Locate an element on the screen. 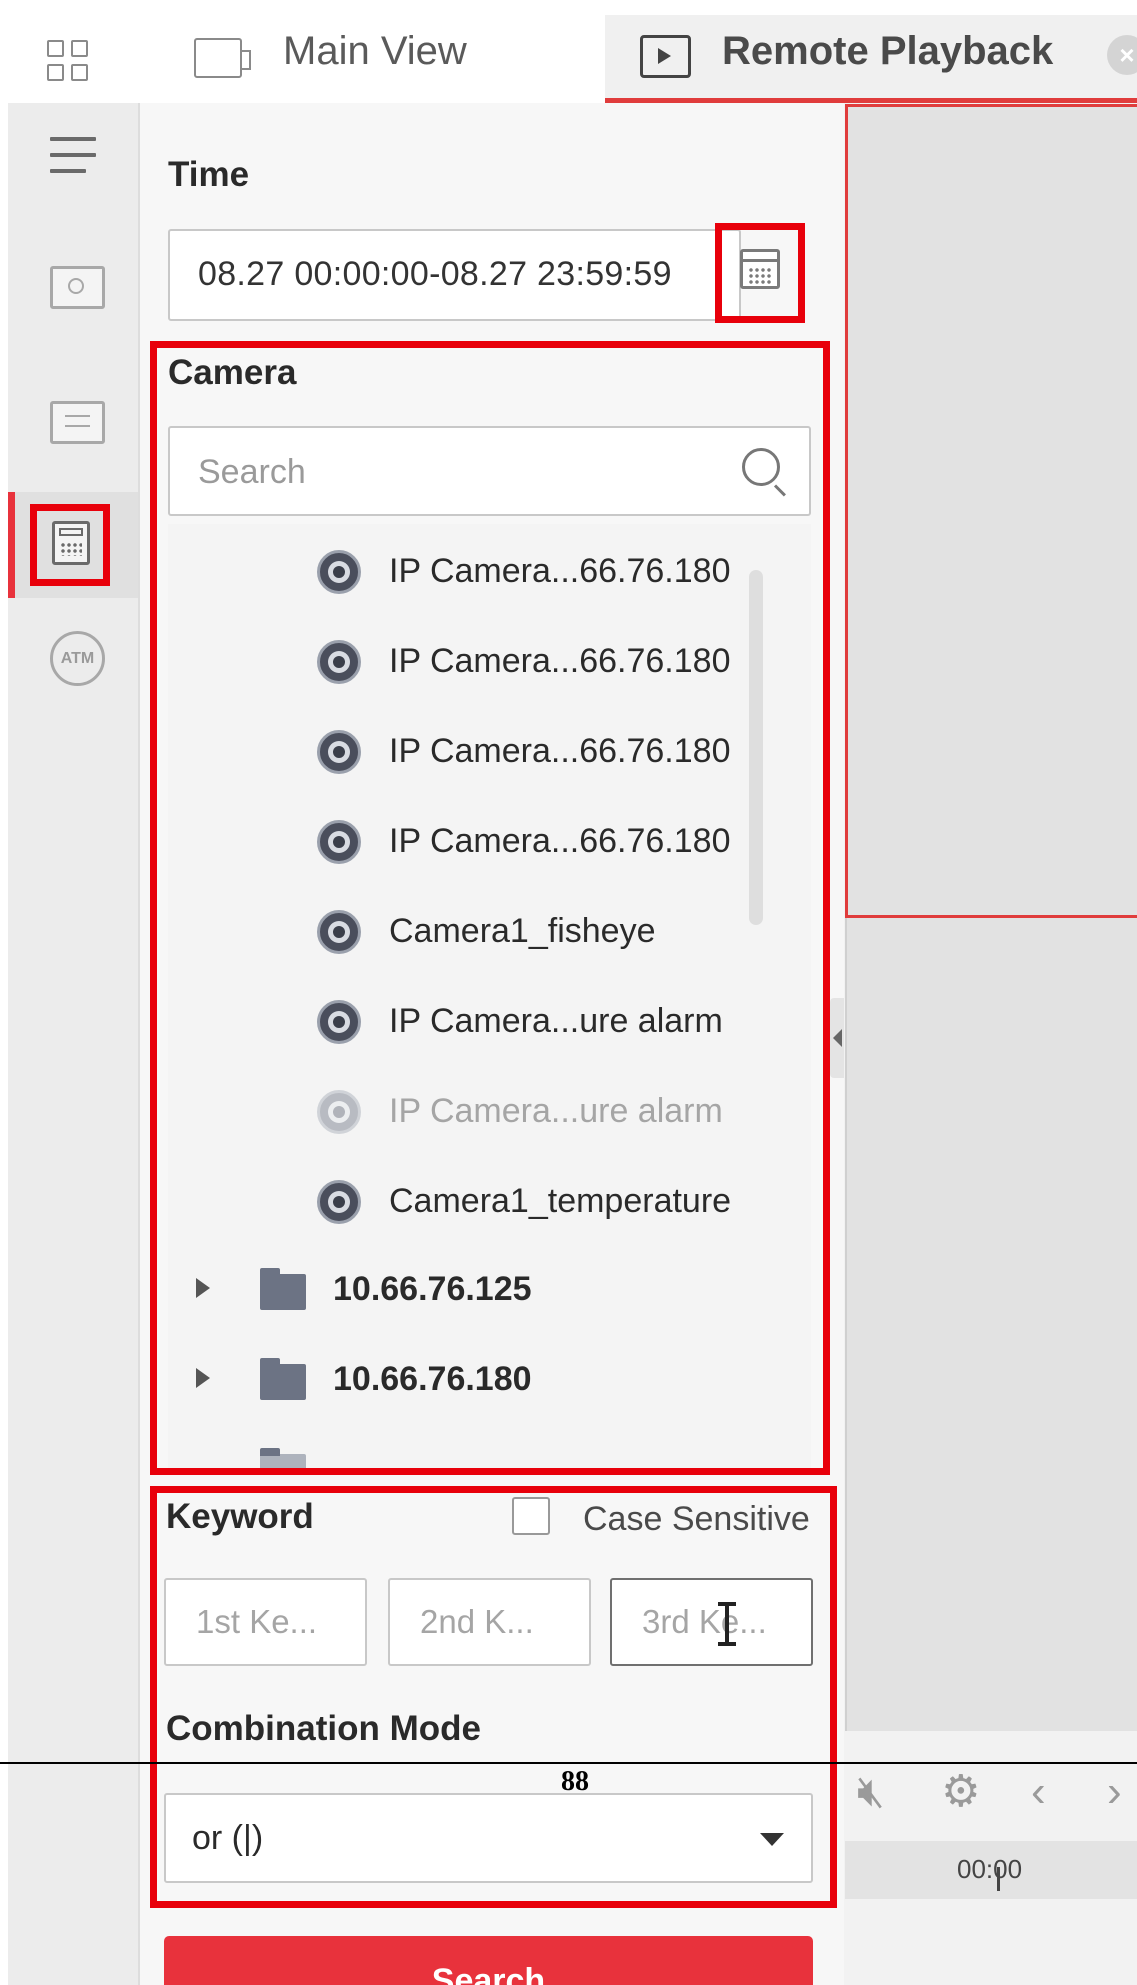 This screenshot has height=1985, width=1137. tab-label: Remote Playback is located at coordinates (888, 51).